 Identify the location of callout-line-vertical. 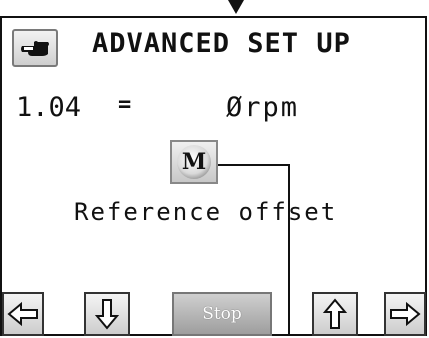
(289, 250).